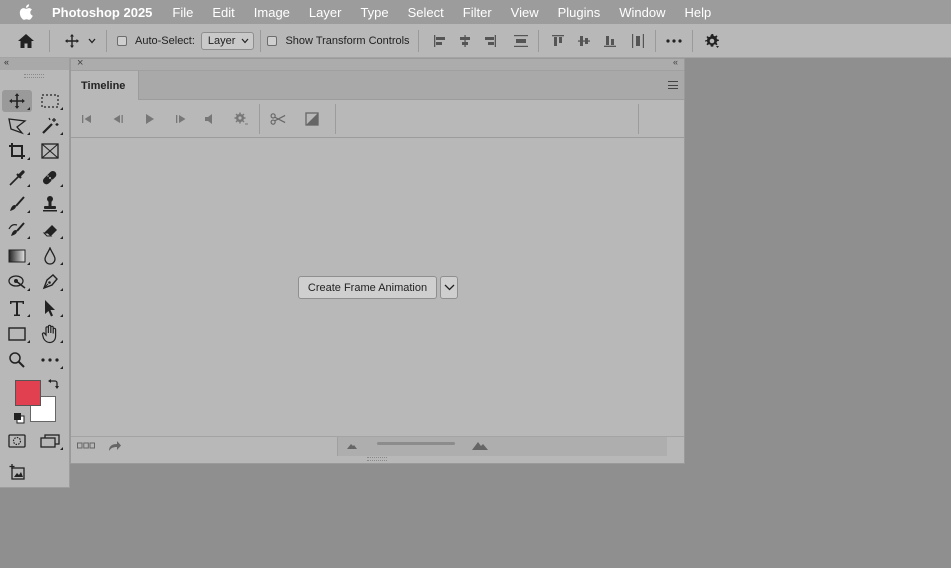 This screenshot has width=951, height=568. Describe the element at coordinates (105, 85) in the screenshot. I see `tab-timeline: Timeline` at that location.